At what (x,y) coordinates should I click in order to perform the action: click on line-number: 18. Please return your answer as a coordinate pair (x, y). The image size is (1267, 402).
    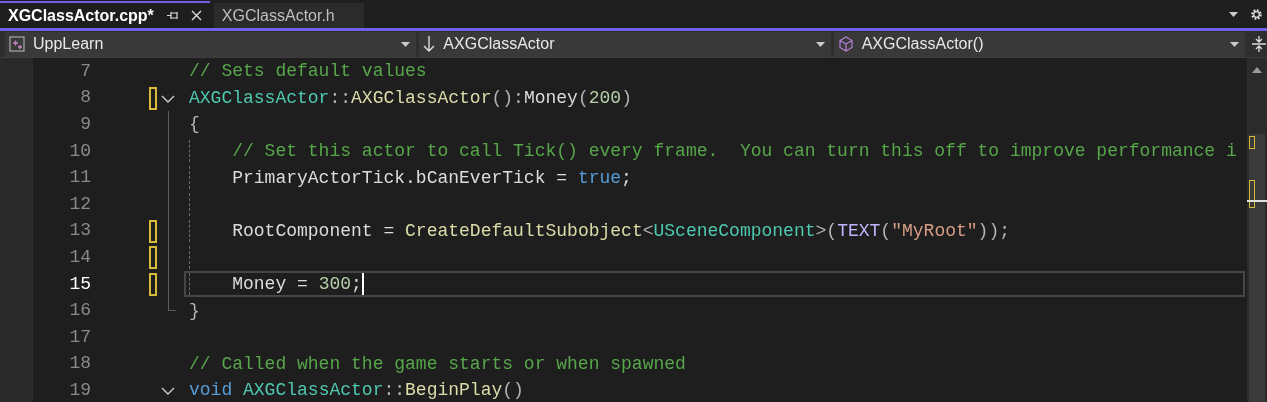
    Looking at the image, I should click on (79, 364).